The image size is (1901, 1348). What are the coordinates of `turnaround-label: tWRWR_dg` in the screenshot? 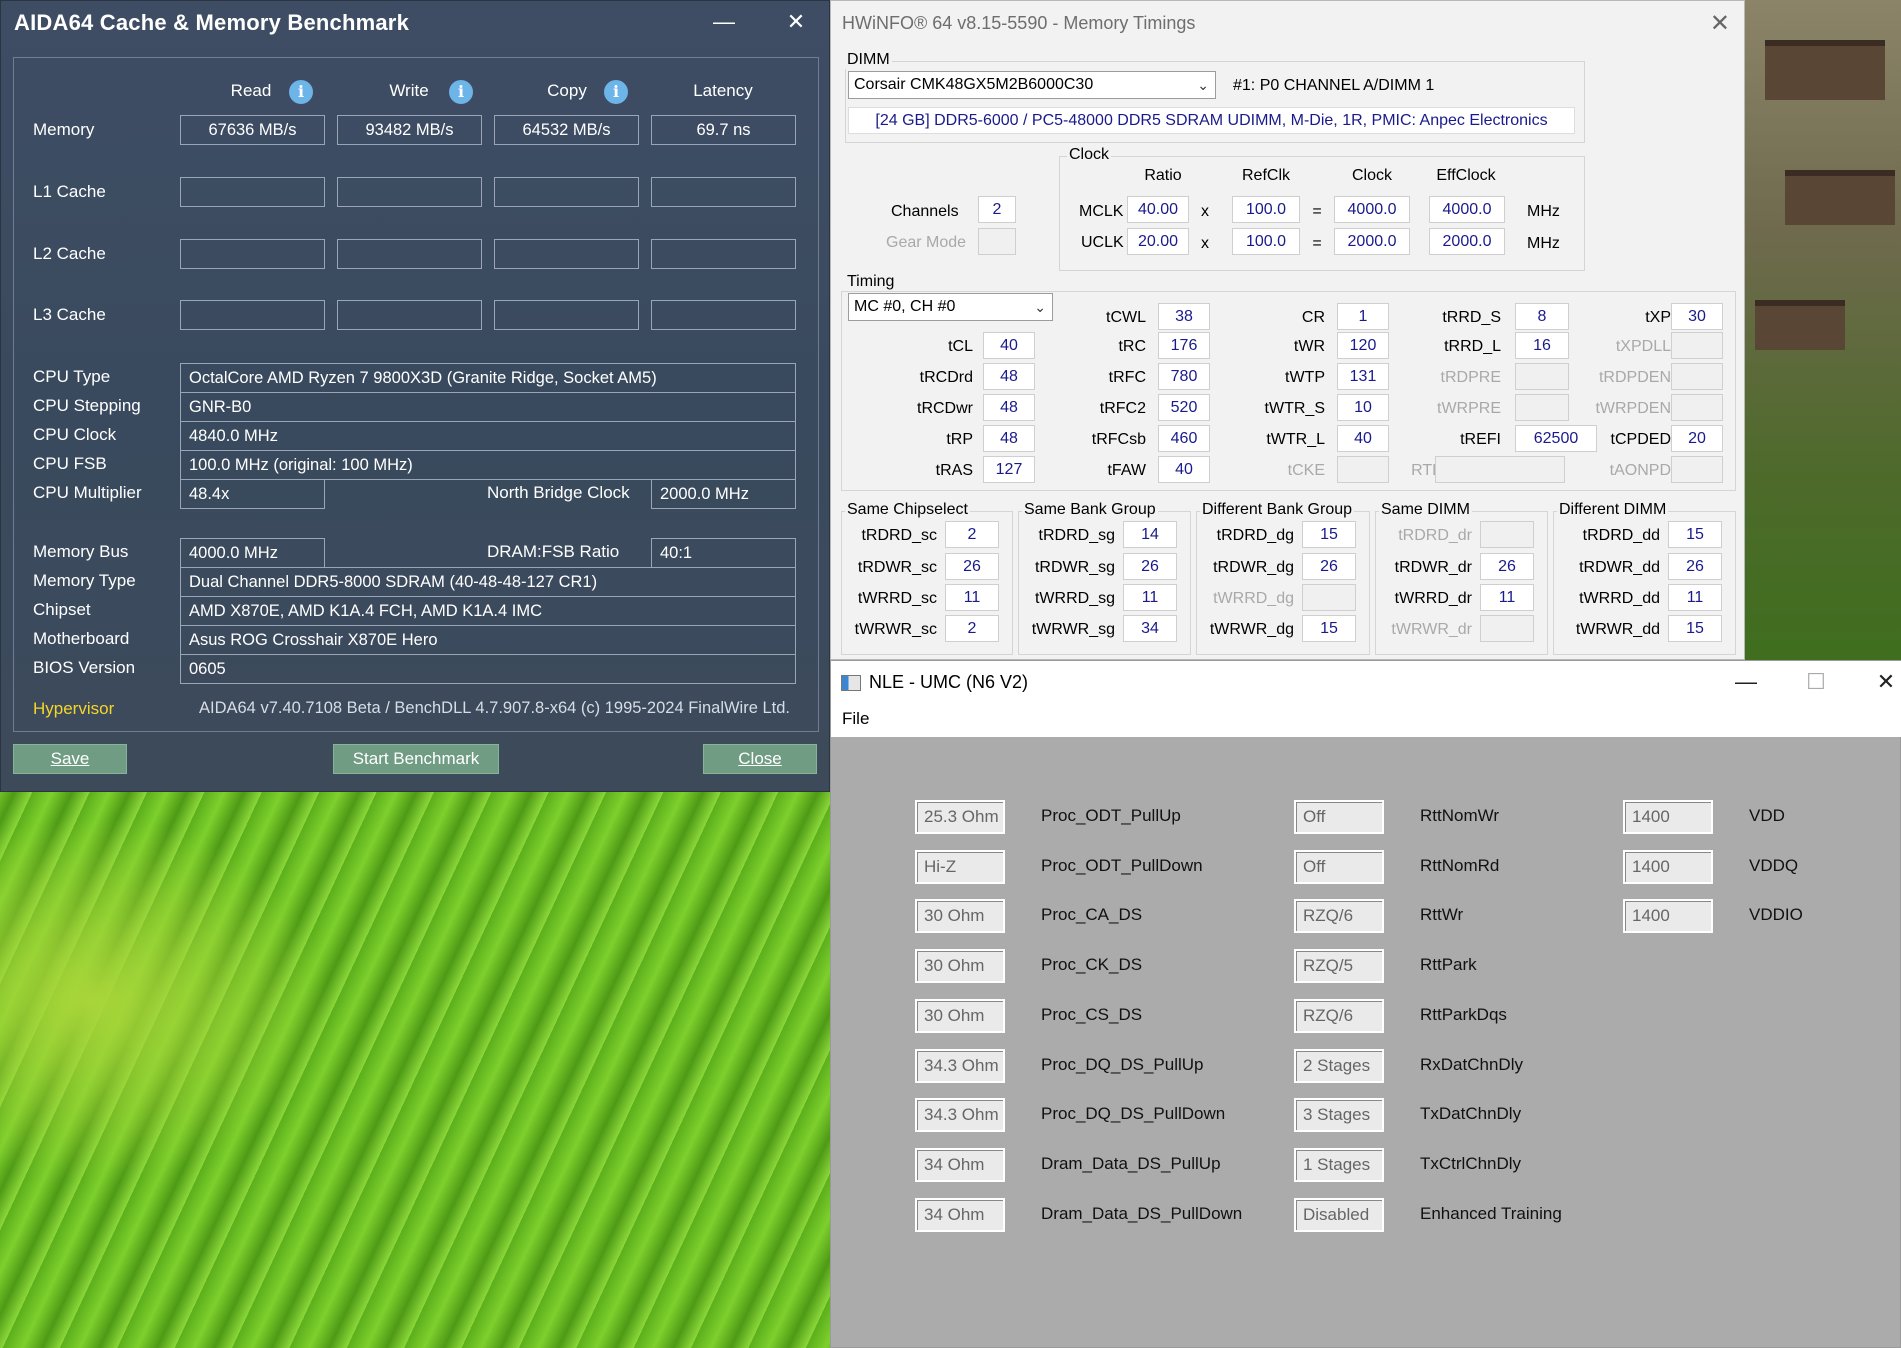 It's located at (1251, 629).